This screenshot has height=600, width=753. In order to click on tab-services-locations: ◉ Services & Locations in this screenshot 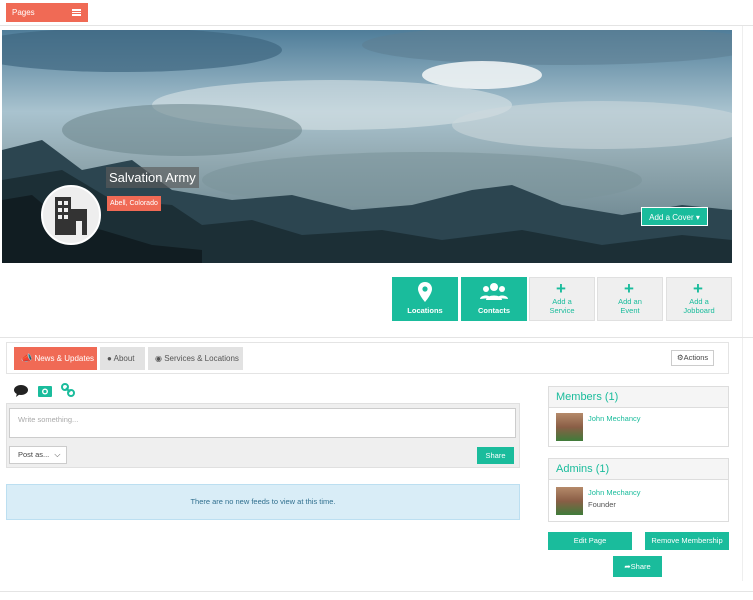, I will do `click(195, 358)`.